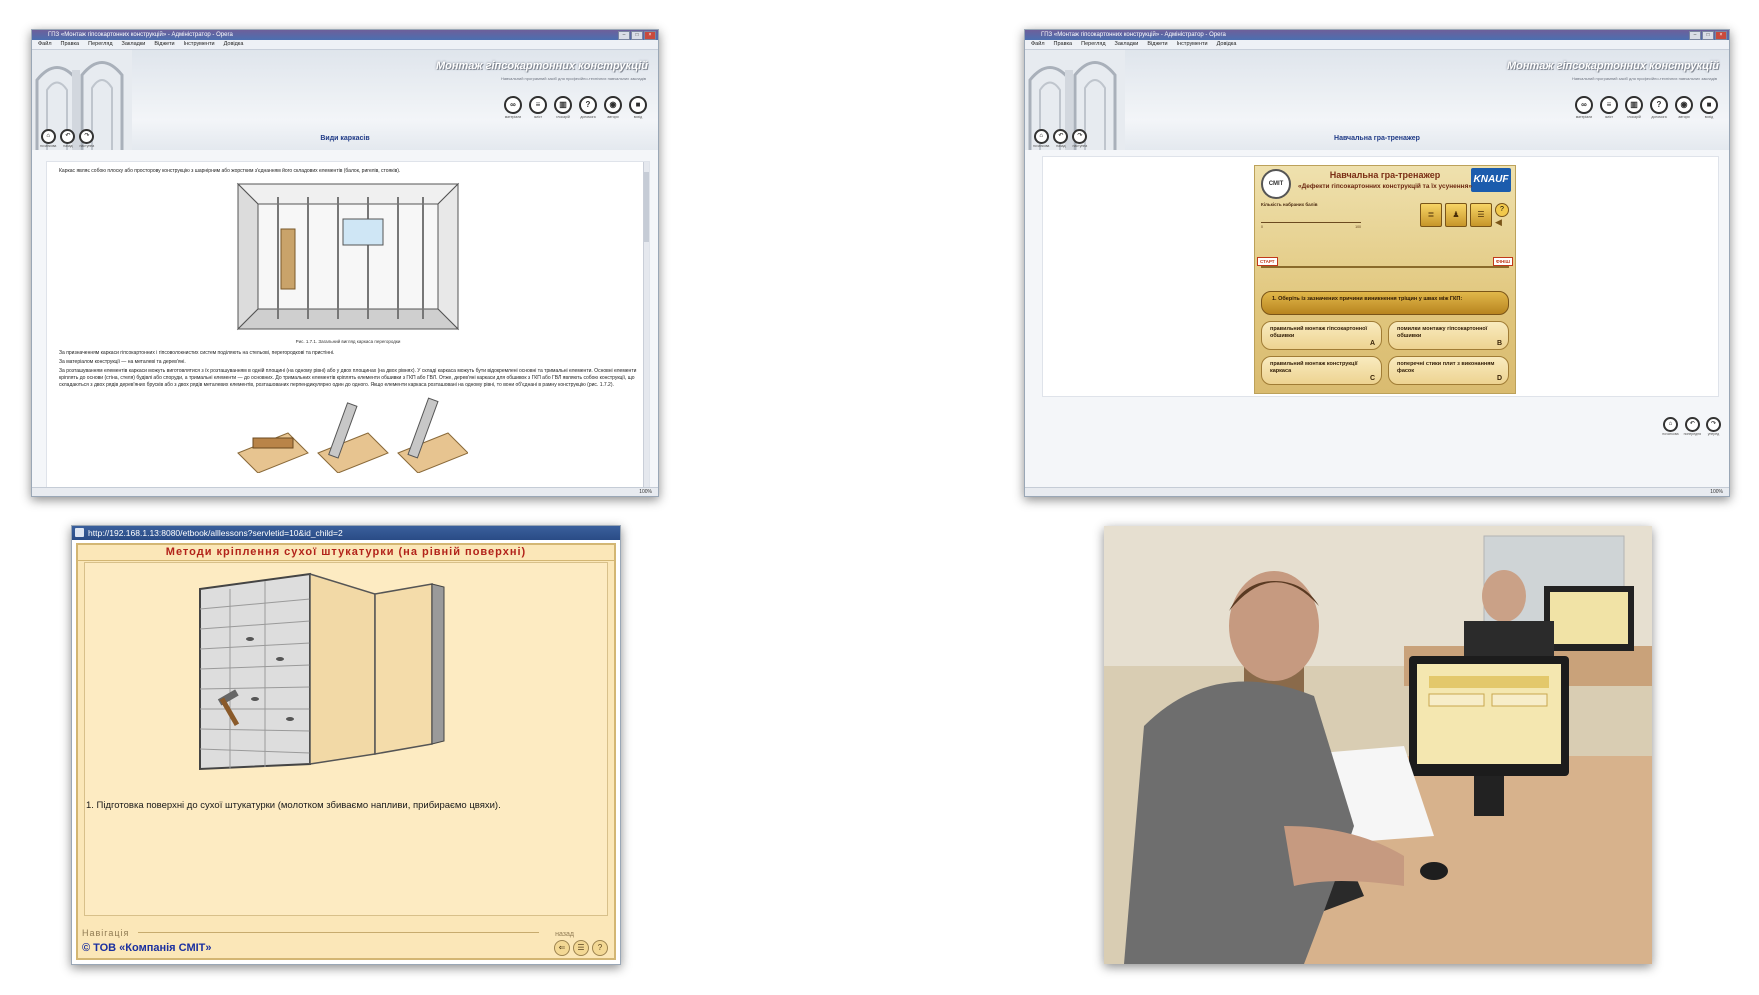  What do you see at coordinates (646, 324) in the screenshot?
I see `content-scrollbar` at bounding box center [646, 324].